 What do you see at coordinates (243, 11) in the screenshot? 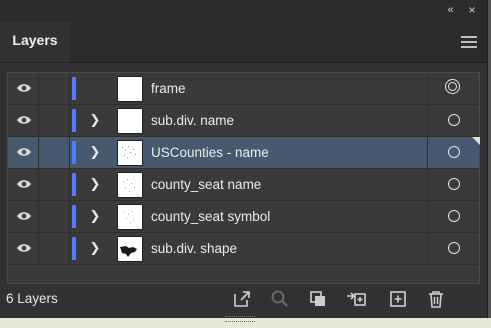
I see `panel-title-bar: « ×` at bounding box center [243, 11].